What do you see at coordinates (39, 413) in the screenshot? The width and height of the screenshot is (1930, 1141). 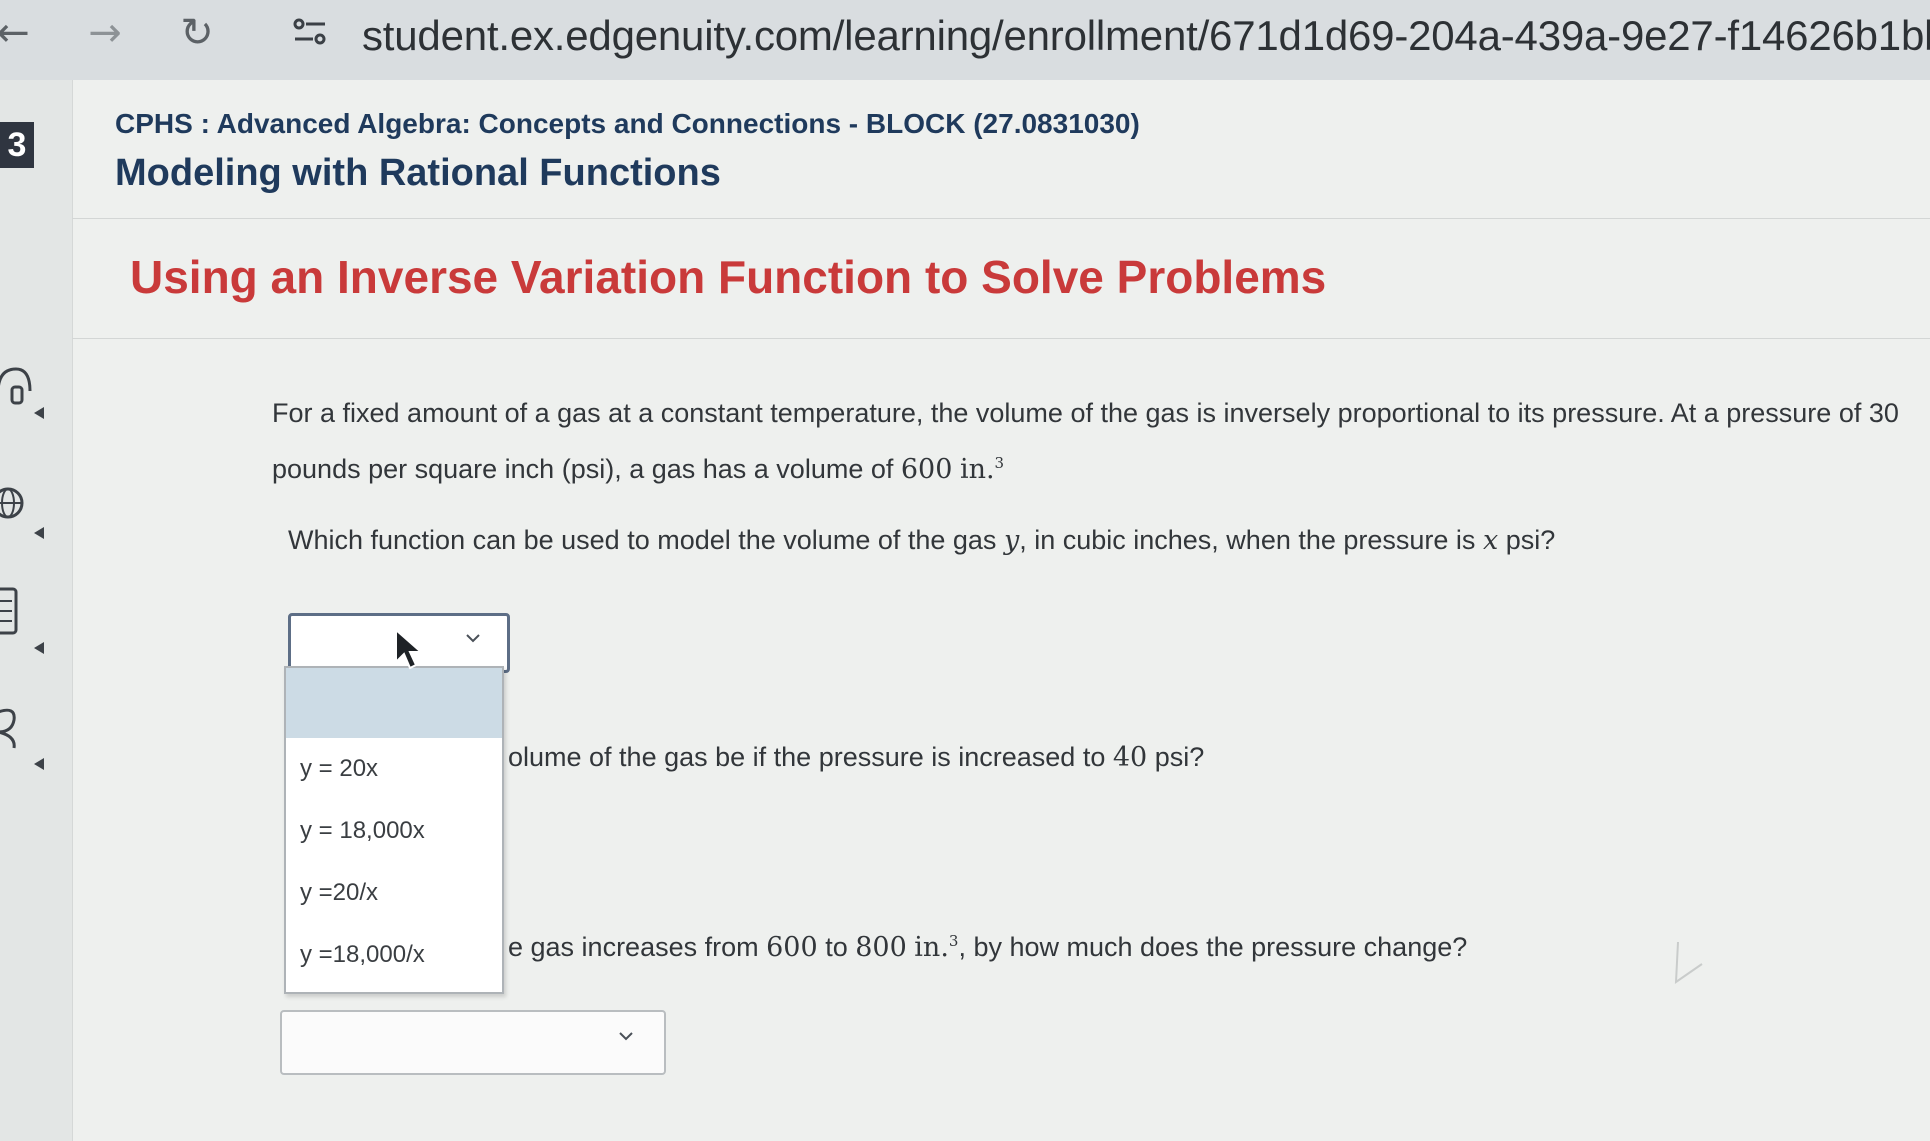 I see `headphones-expand-arrow` at bounding box center [39, 413].